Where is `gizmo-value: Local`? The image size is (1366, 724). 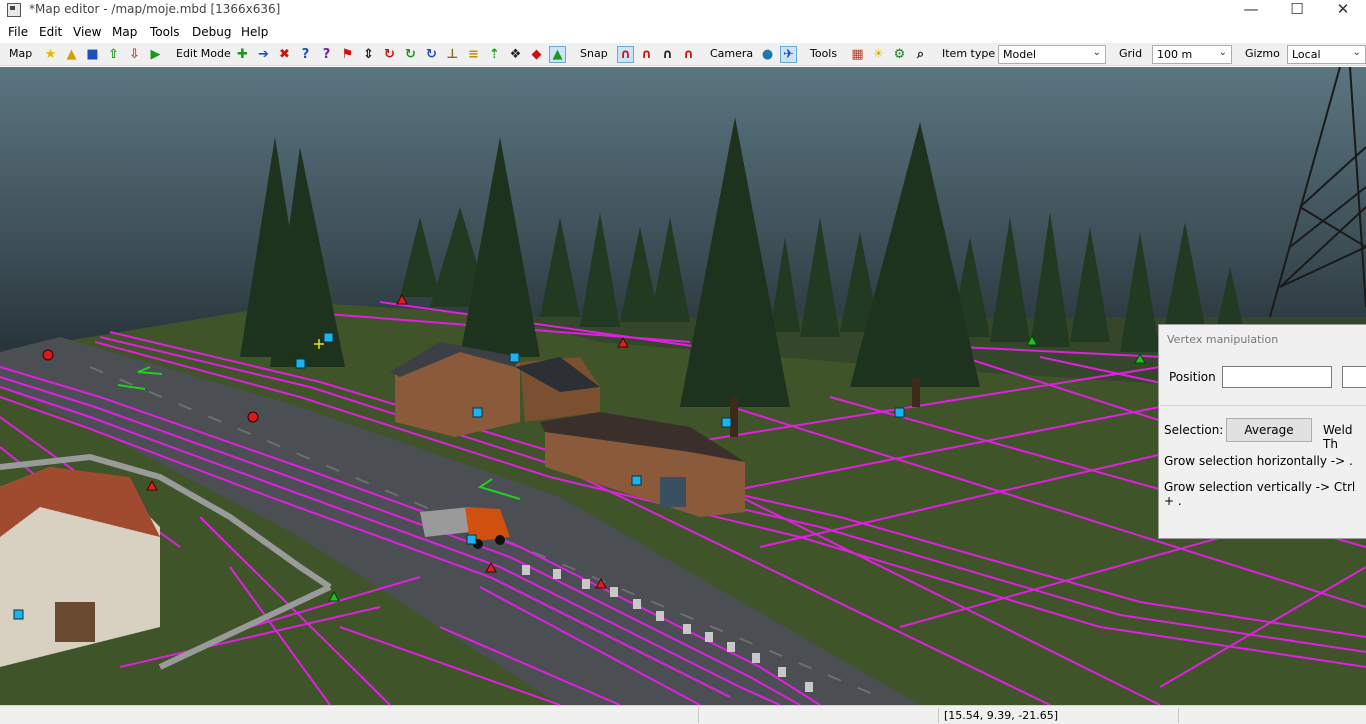 gizmo-value: Local is located at coordinates (1306, 54).